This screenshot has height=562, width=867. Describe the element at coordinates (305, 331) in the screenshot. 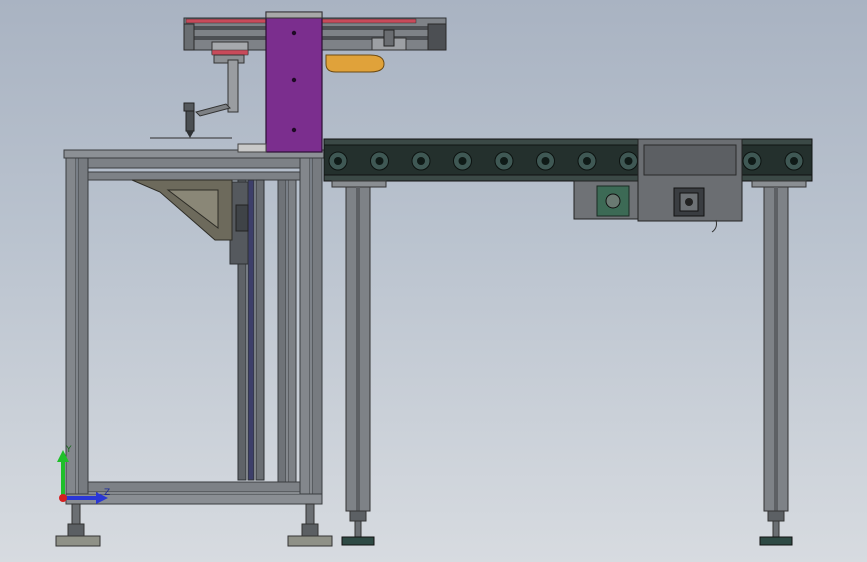

I see `frame-post-right` at that location.